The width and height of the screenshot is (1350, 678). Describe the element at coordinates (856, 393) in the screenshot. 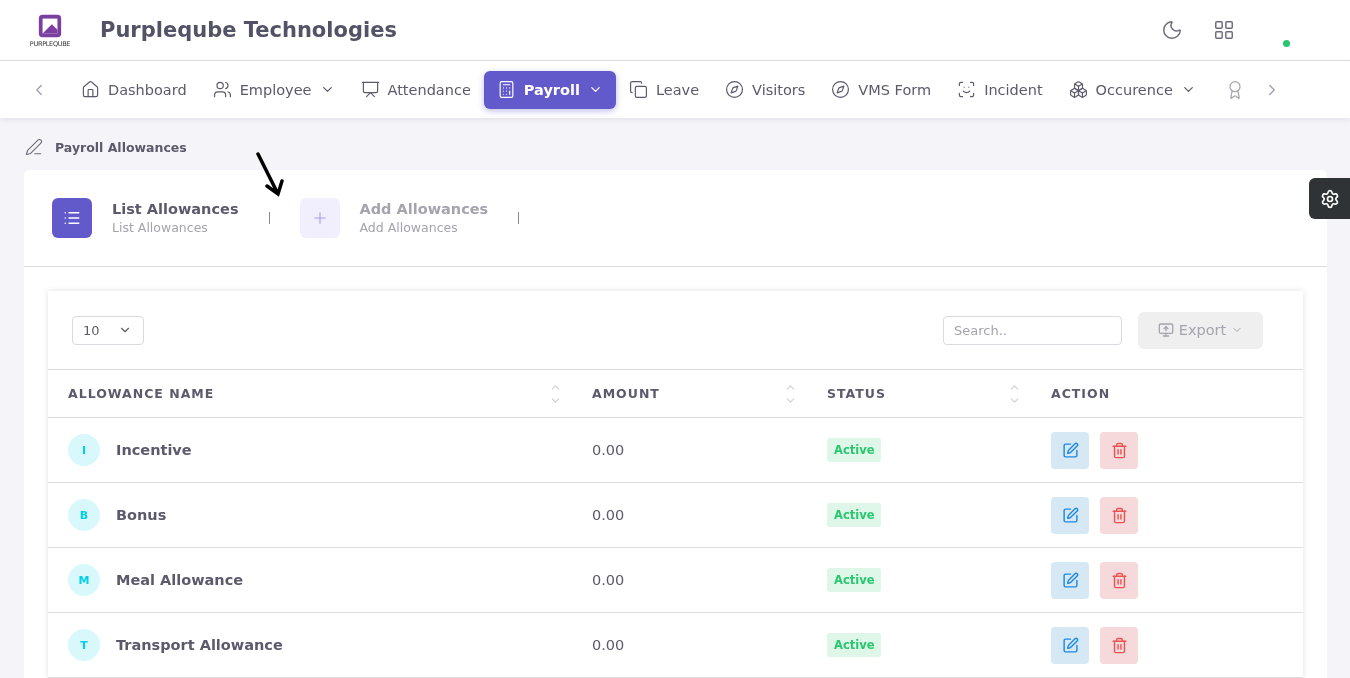

I see `column-header: STATUS` at that location.